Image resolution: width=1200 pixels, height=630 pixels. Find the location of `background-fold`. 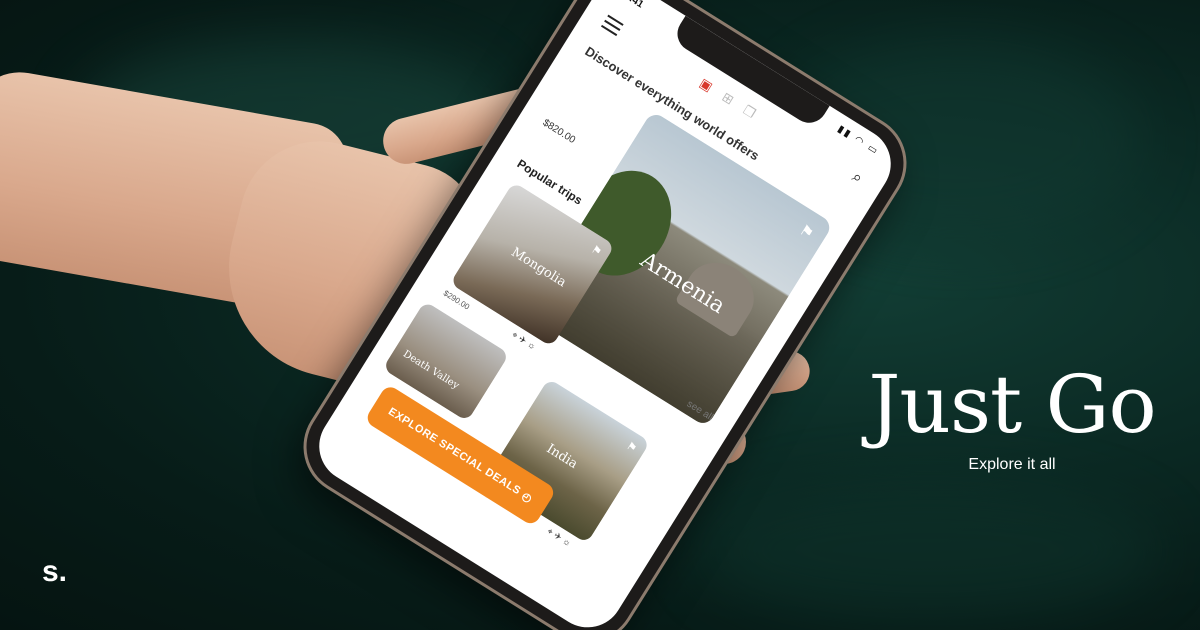

background-fold is located at coordinates (930, 550).